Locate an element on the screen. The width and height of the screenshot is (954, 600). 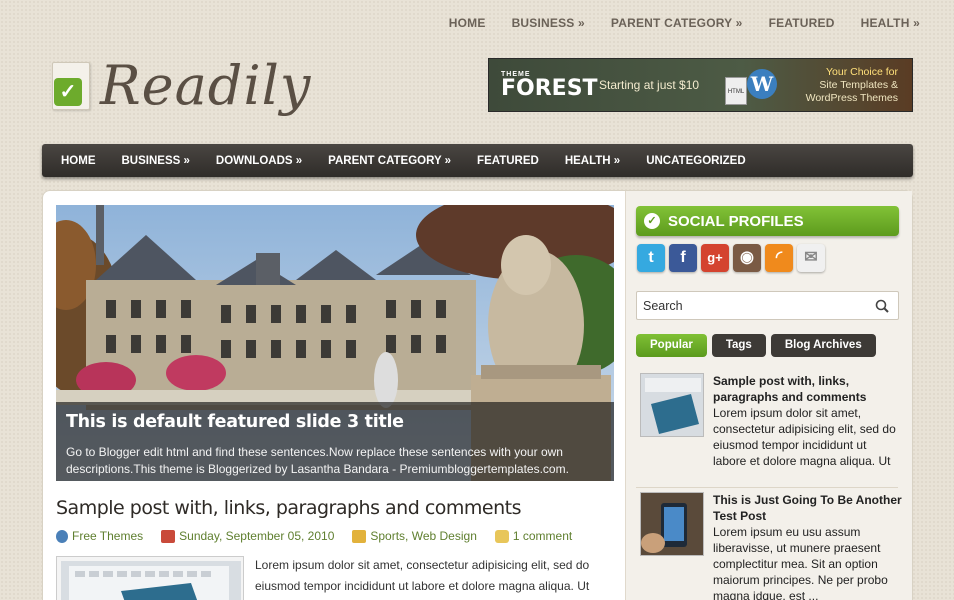
tab-blog-archives: Blog Archives is located at coordinates (823, 345).